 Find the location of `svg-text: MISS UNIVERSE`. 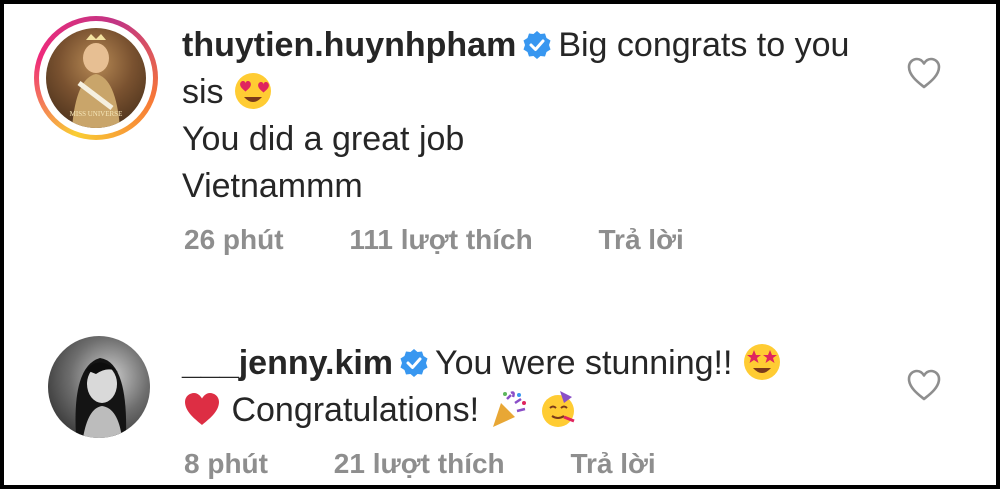

svg-text: MISS UNIVERSE is located at coordinates (96, 114).